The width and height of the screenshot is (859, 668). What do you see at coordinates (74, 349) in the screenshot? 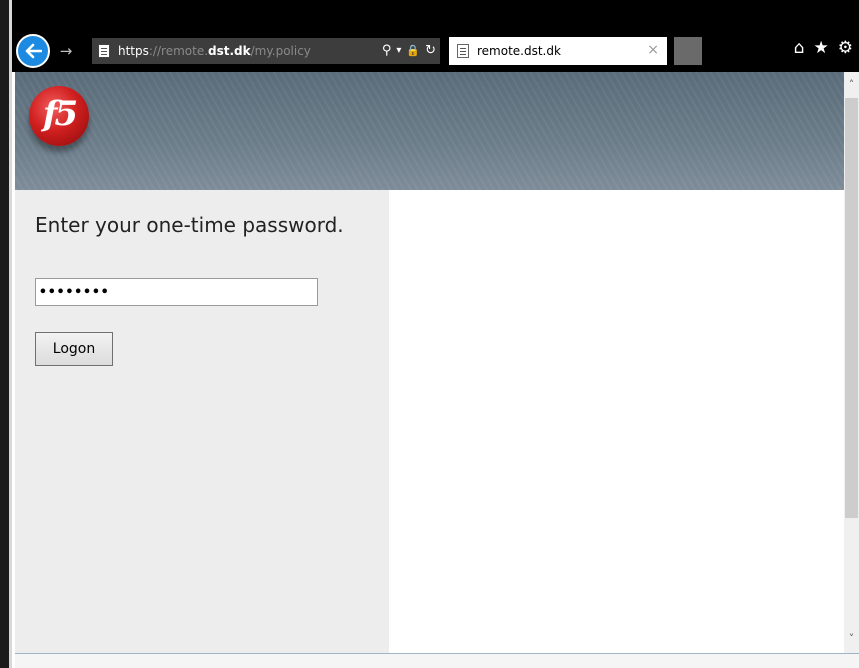
I see `logon-button: Logon` at bounding box center [74, 349].